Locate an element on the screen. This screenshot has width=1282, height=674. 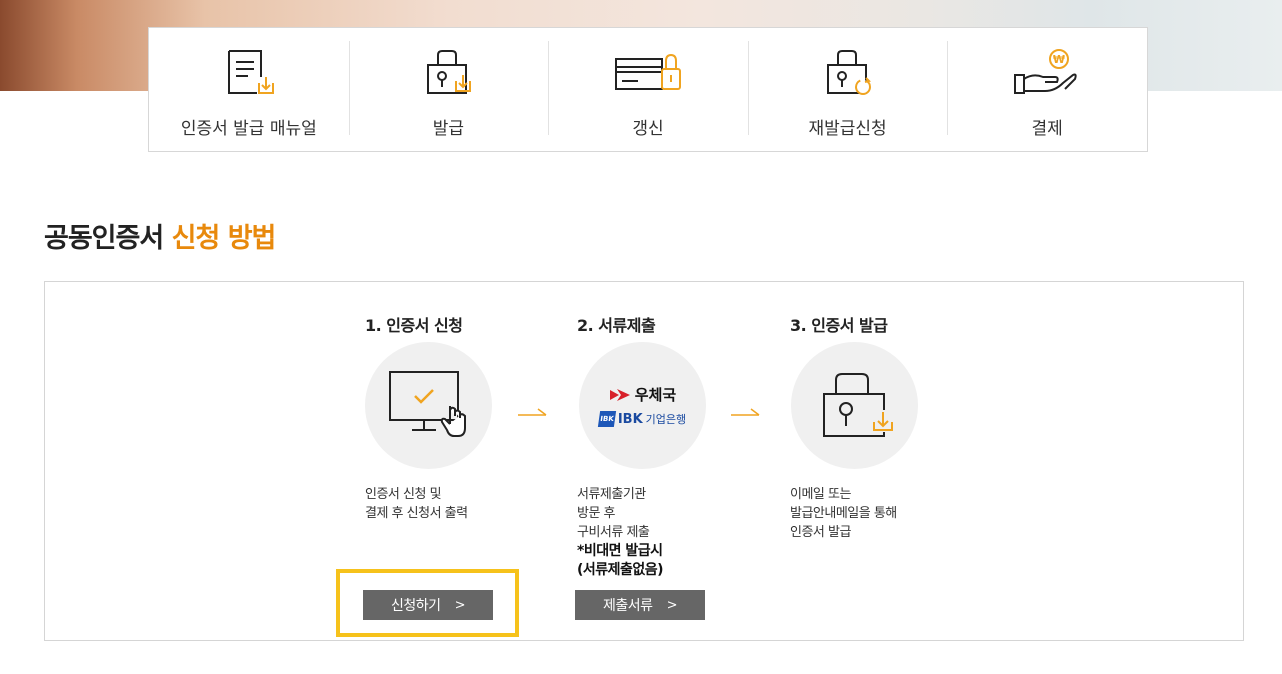
apply-button-label: 신청하기 is located at coordinates (416, 606).